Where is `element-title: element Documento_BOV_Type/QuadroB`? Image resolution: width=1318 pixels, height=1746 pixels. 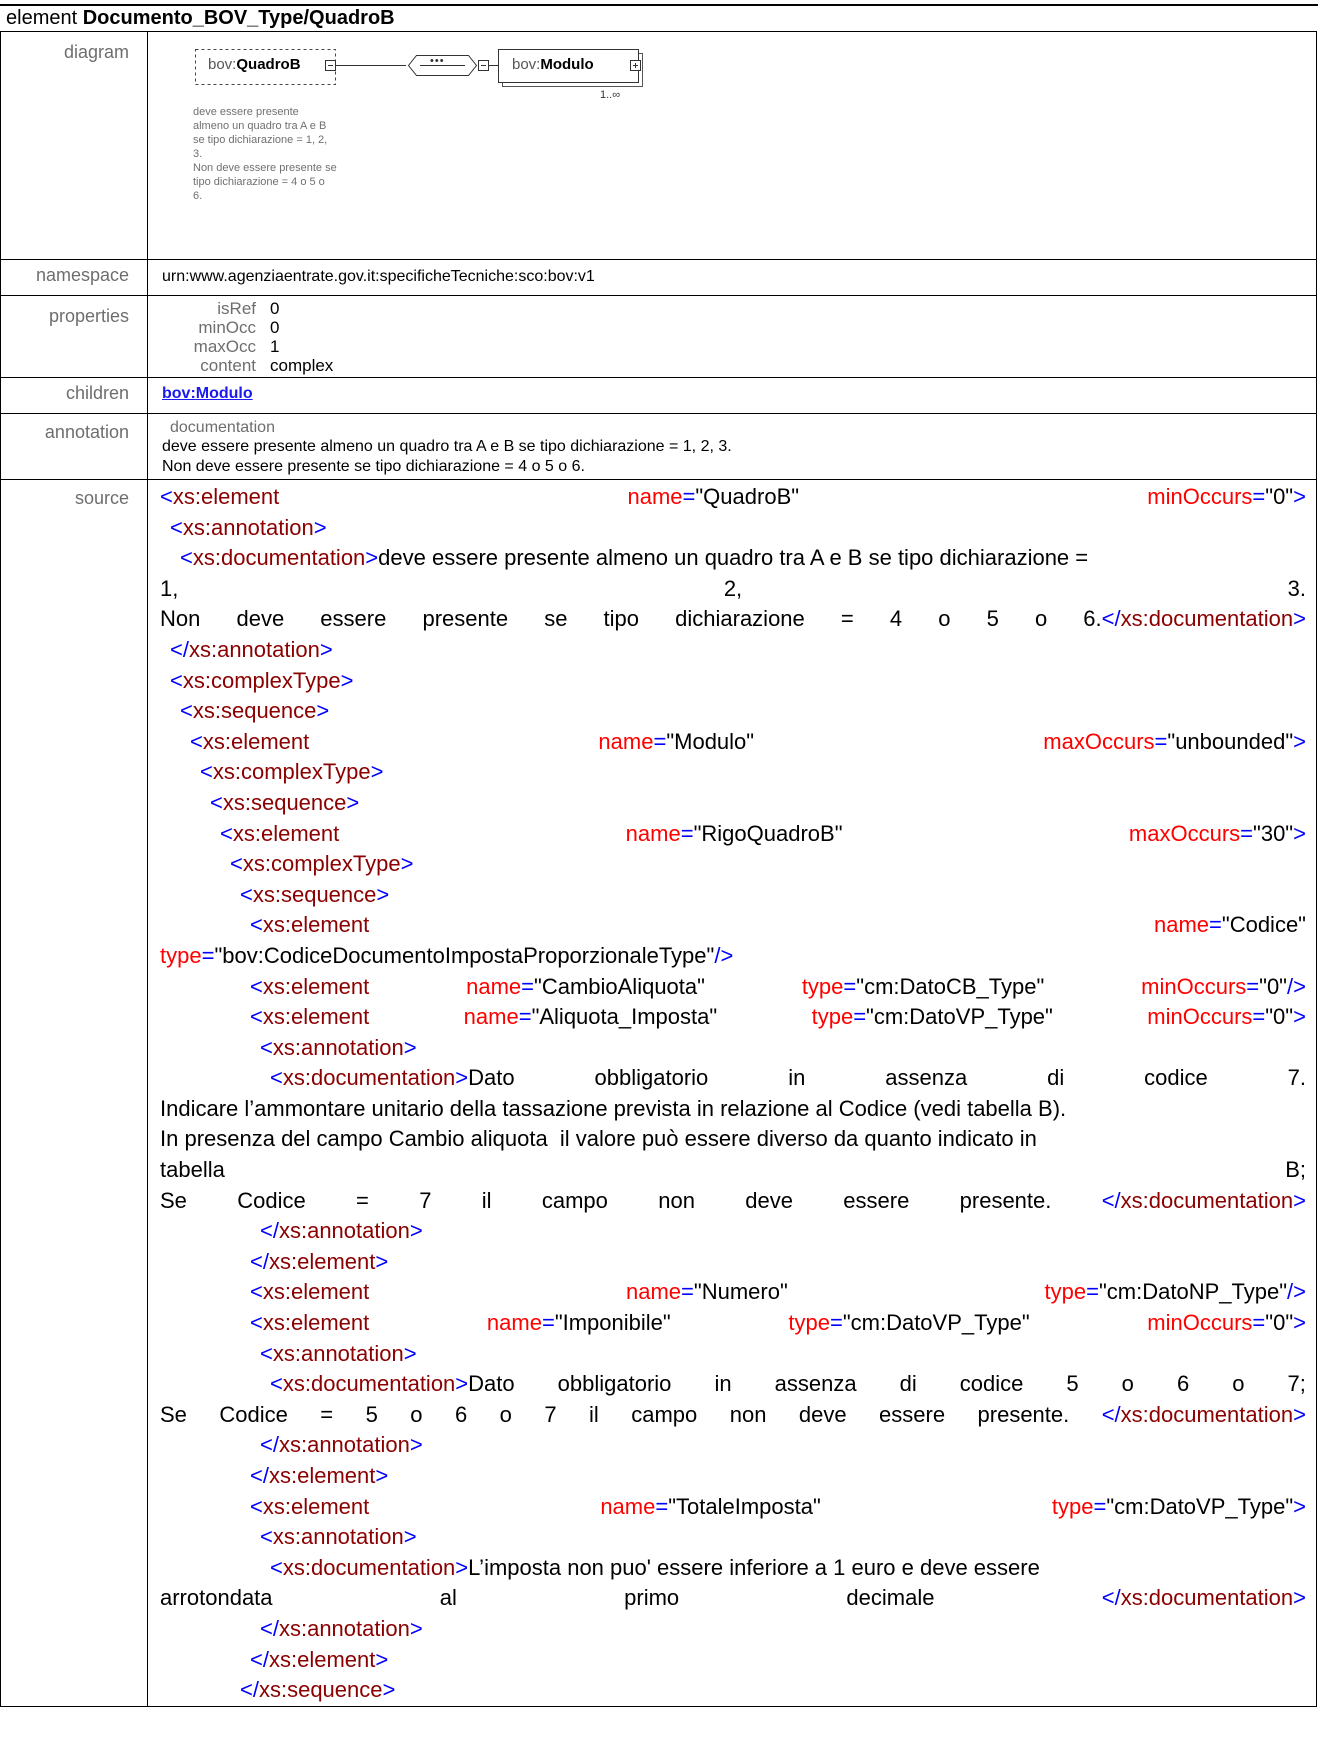 element-title: element Documento_BOV_Type/QuadroB is located at coordinates (200, 18).